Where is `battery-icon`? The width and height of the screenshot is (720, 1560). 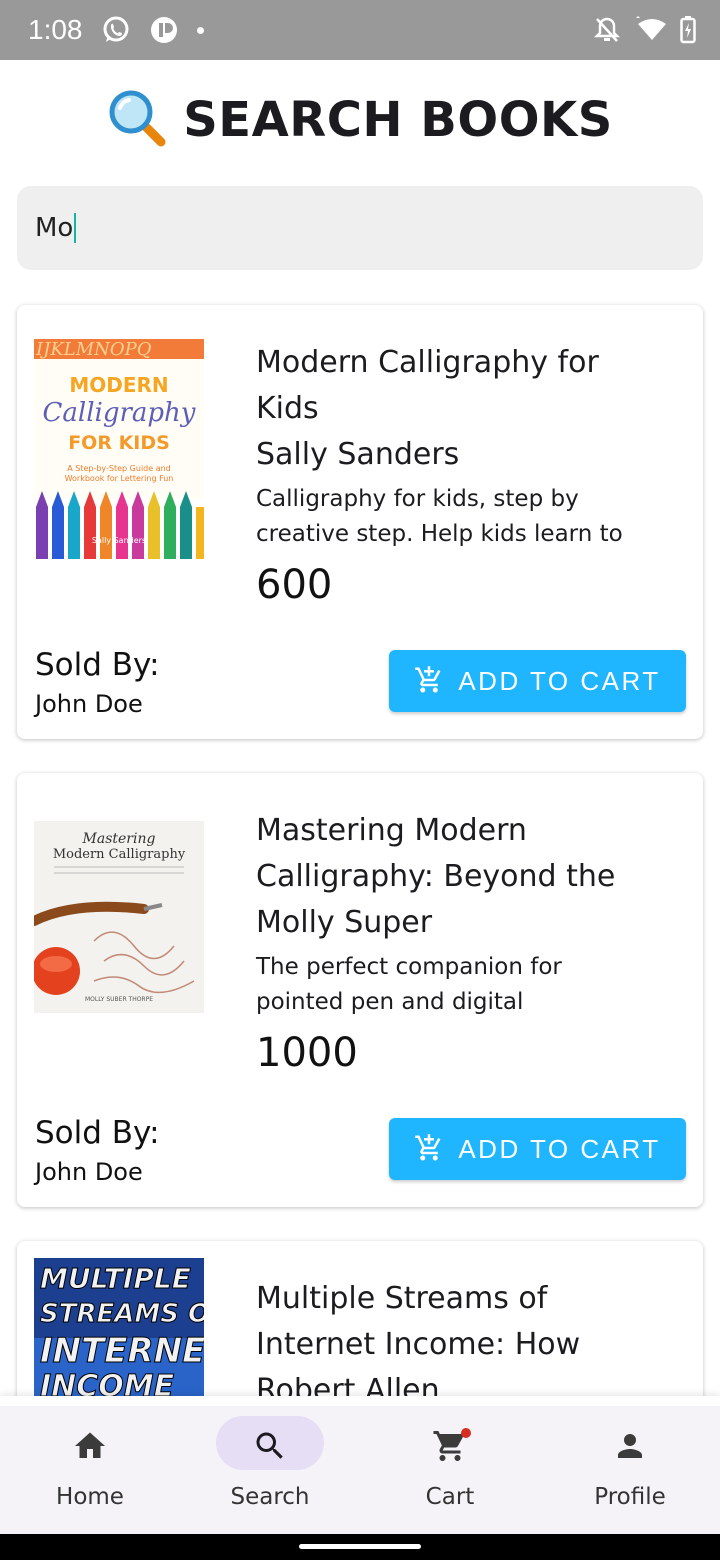 battery-icon is located at coordinates (688, 30).